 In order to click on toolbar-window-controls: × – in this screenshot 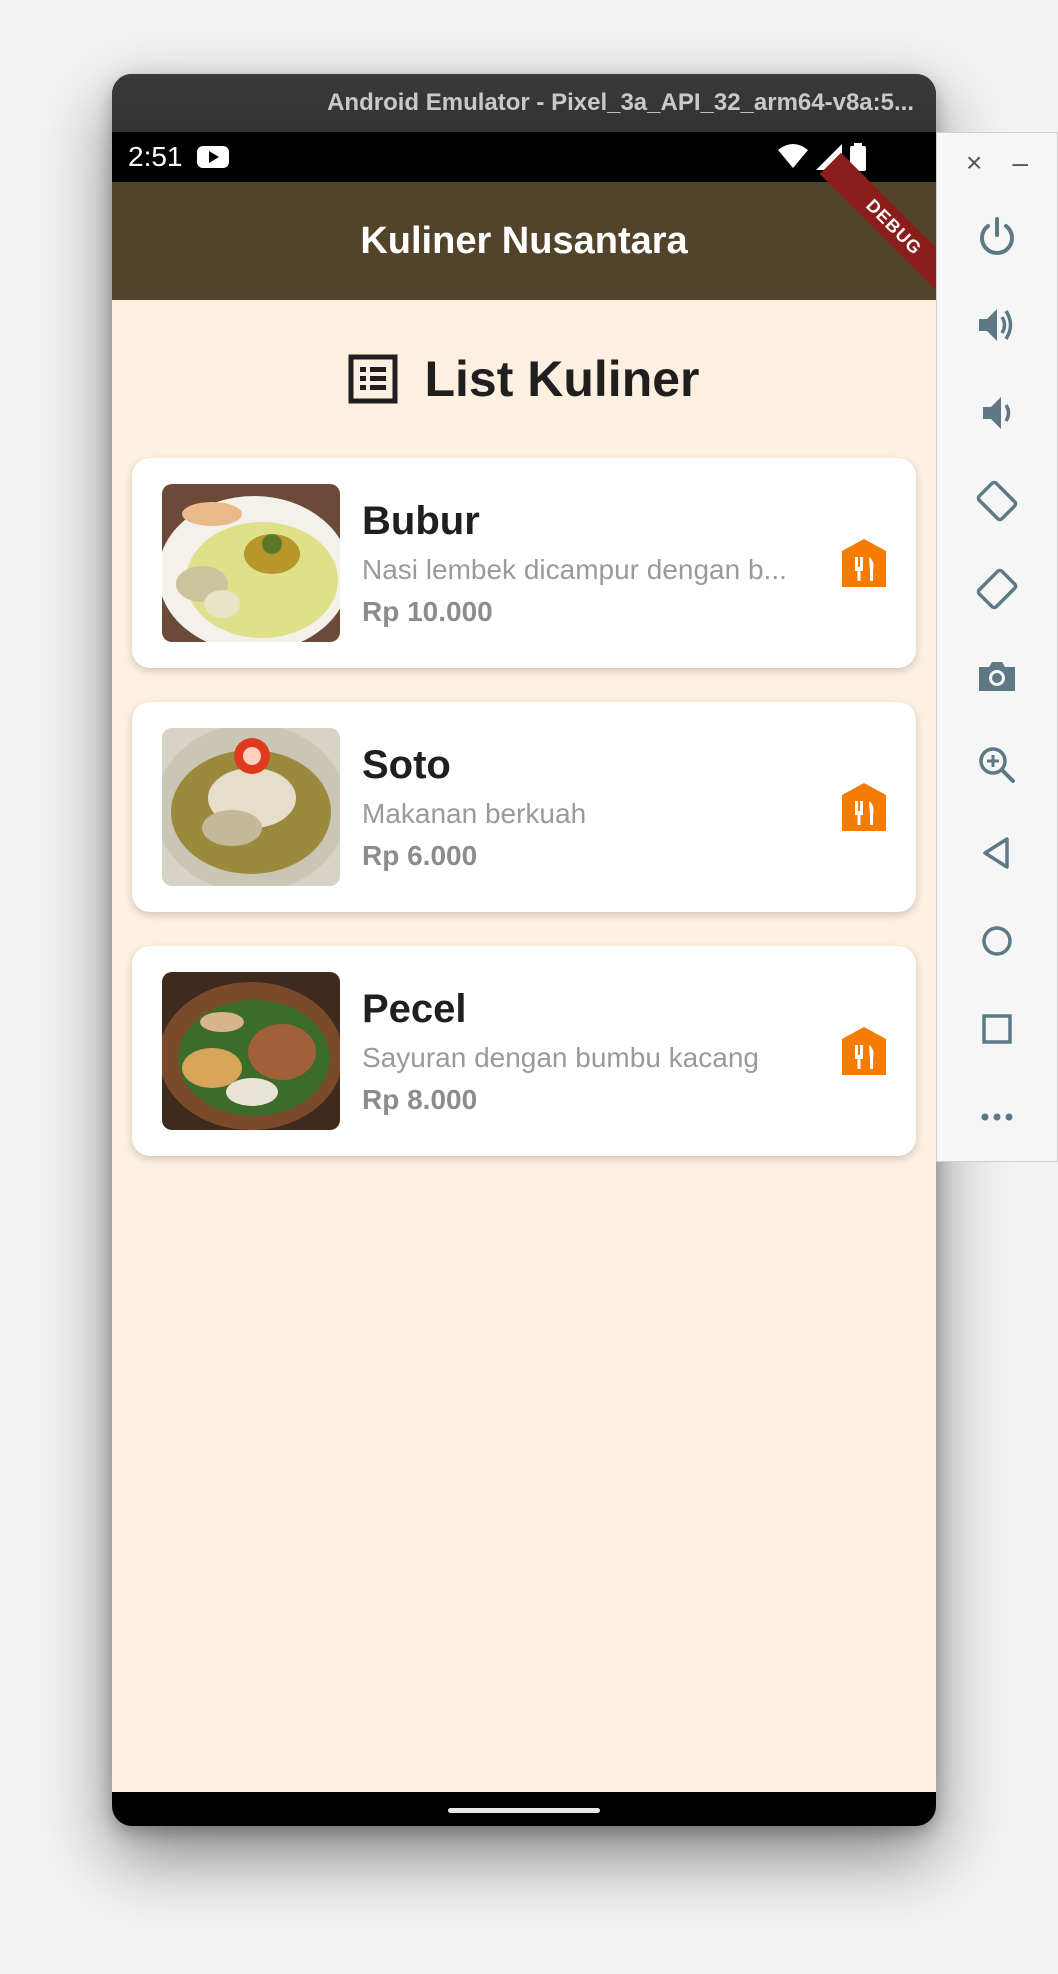, I will do `click(997, 163)`.